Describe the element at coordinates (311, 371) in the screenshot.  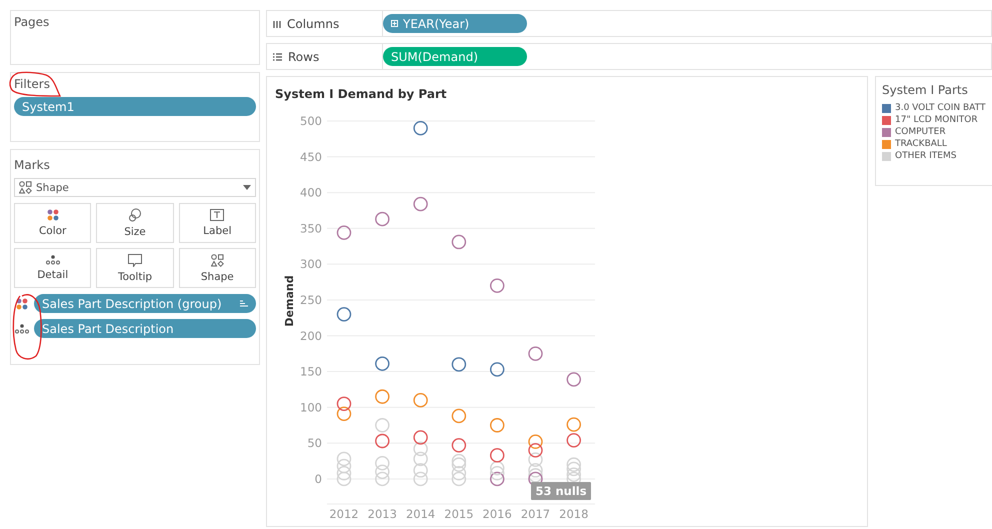
I see `y-tick-label: 150` at that location.